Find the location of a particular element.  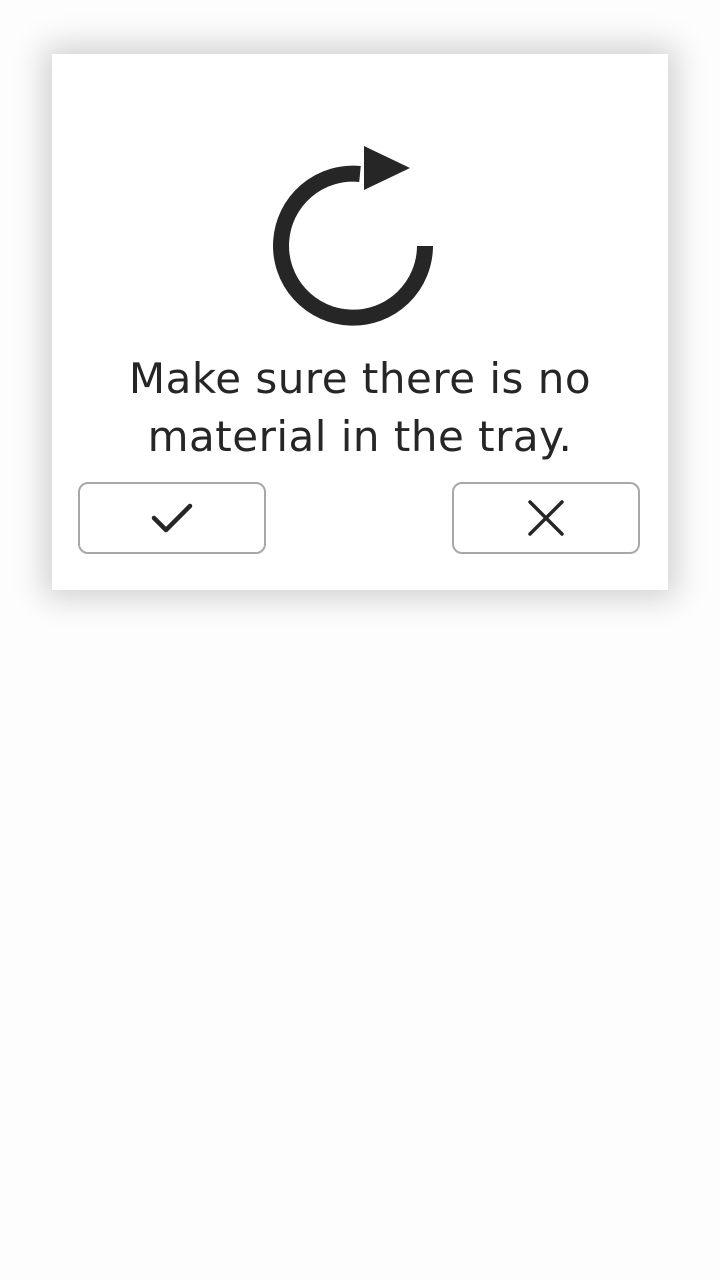

refresh-icon is located at coordinates (353, 236).